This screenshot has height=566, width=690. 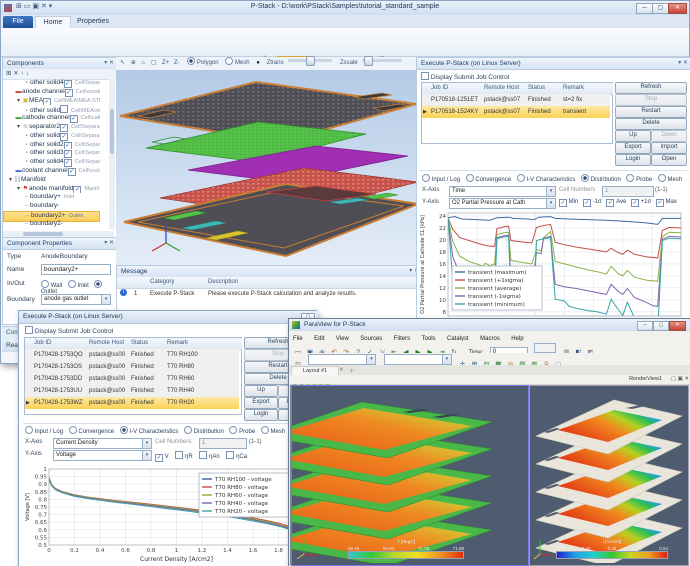 What do you see at coordinates (8, 73) in the screenshot?
I see `tree-add-icon: ⊞` at bounding box center [8, 73].